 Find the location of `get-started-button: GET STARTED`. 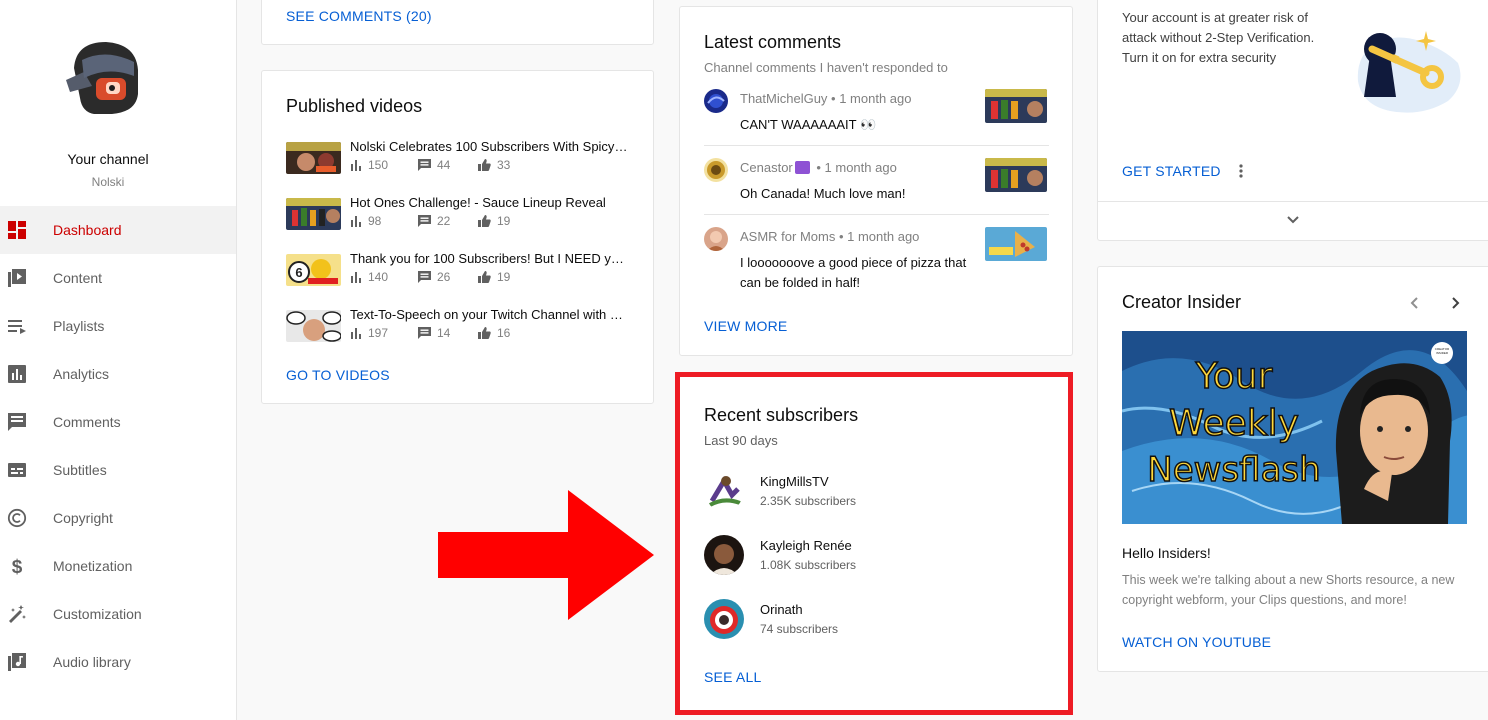

get-started-button: GET STARTED is located at coordinates (1171, 171).